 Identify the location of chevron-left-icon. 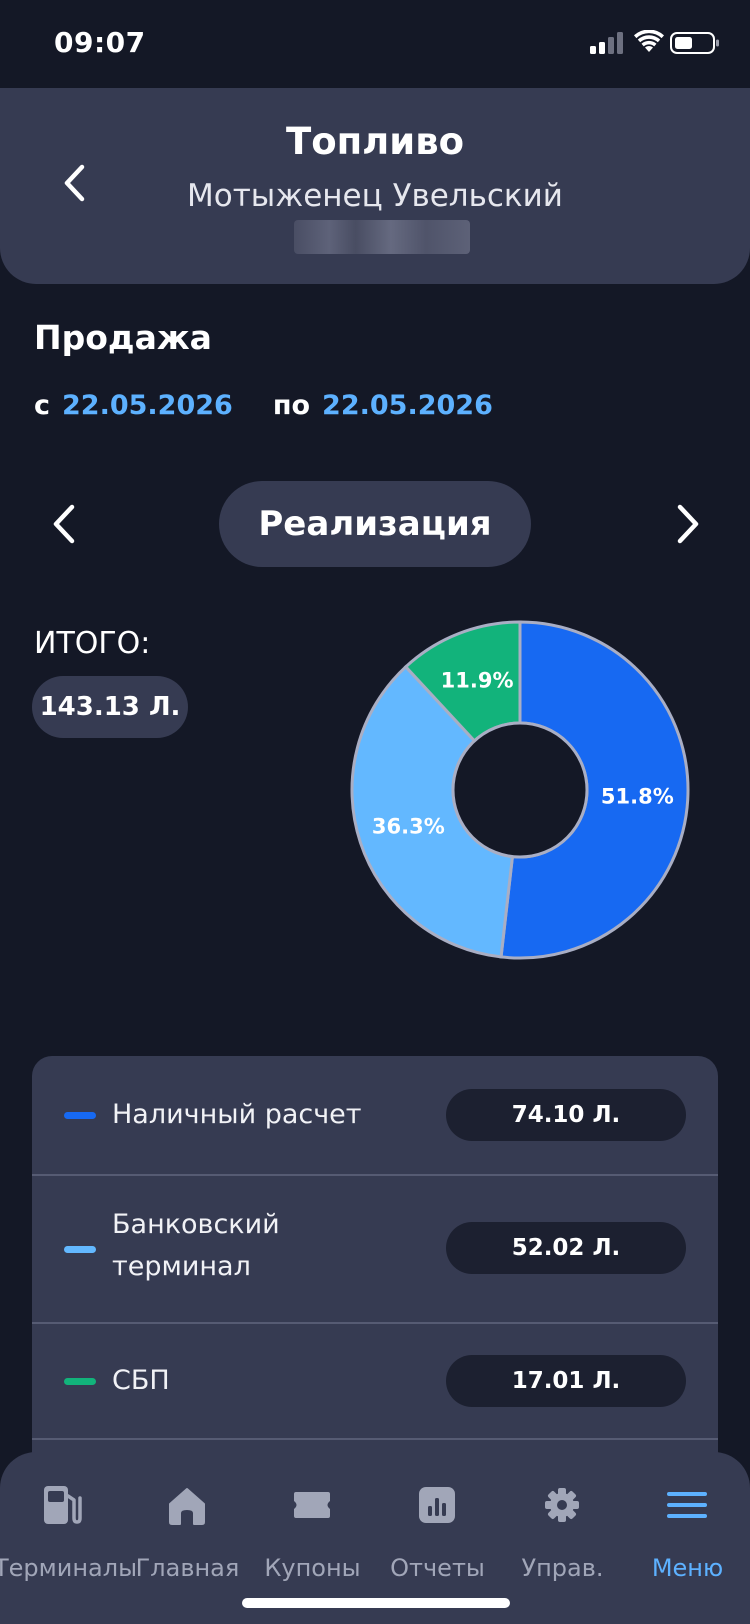
(64, 524).